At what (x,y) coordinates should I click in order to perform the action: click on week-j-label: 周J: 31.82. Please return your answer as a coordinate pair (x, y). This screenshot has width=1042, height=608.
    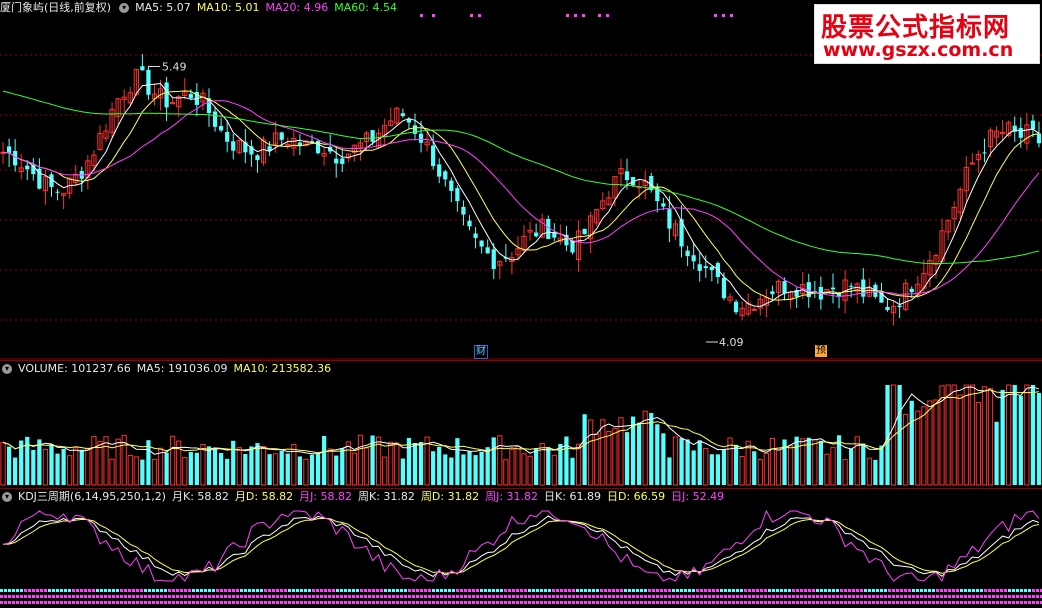
    Looking at the image, I should click on (512, 496).